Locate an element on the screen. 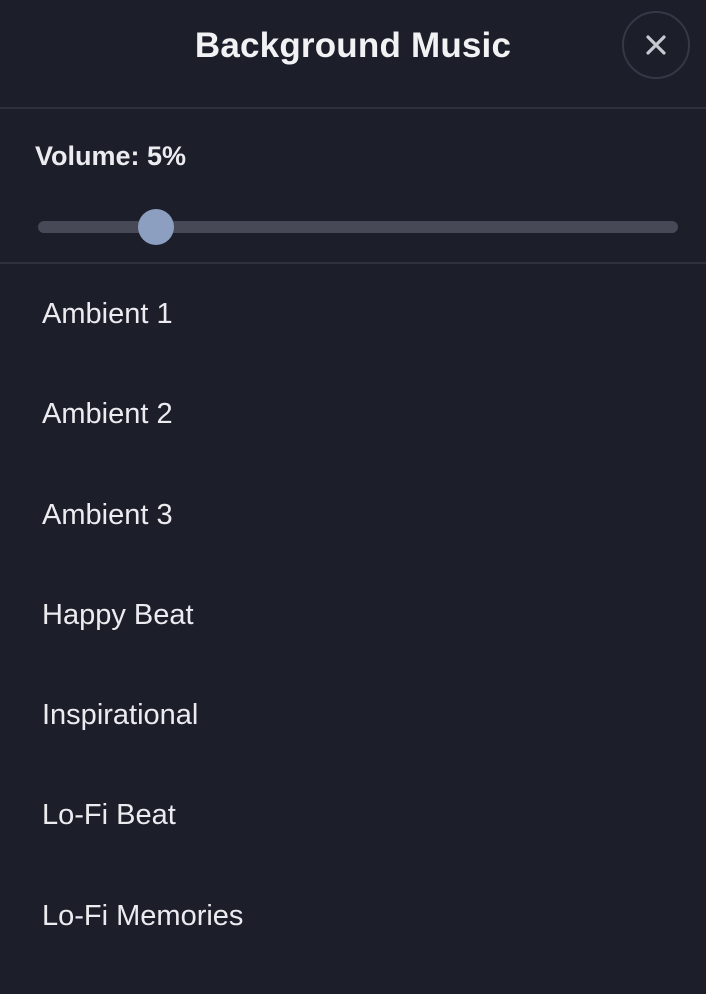 Image resolution: width=706 pixels, height=994 pixels. modal-header: Background Music is located at coordinates (353, 54).